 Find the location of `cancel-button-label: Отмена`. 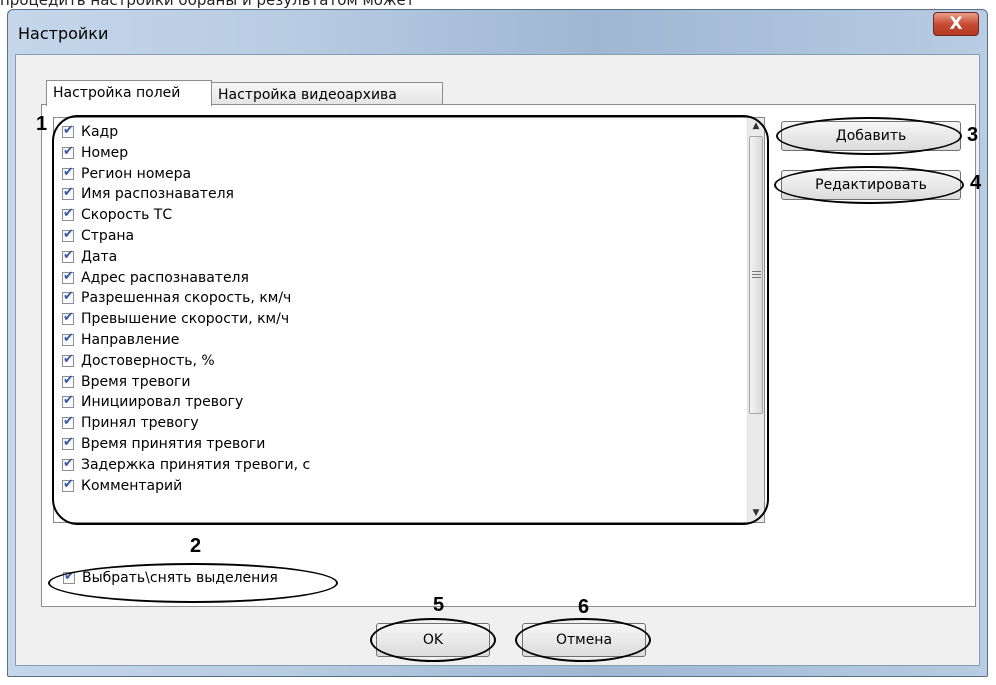

cancel-button-label: Отмена is located at coordinates (584, 640).